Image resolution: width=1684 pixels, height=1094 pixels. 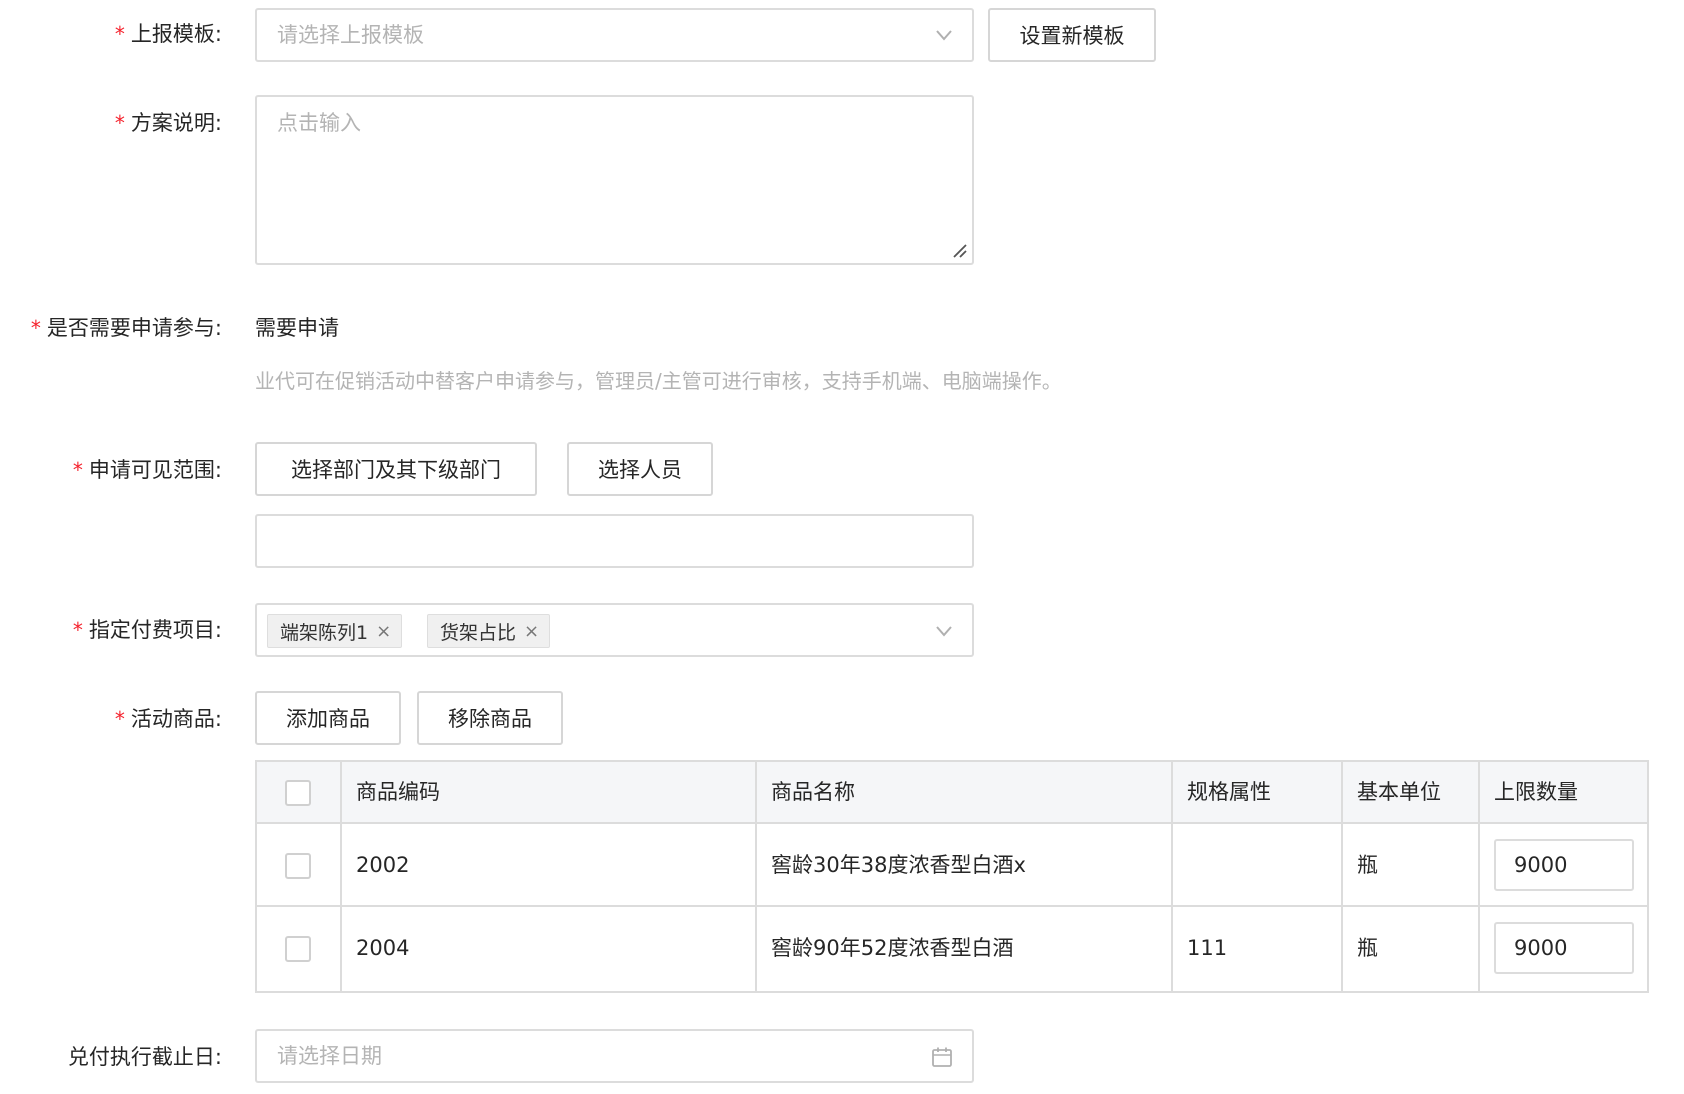 What do you see at coordinates (614, 541) in the screenshot?
I see `visible-scope-selection-box` at bounding box center [614, 541].